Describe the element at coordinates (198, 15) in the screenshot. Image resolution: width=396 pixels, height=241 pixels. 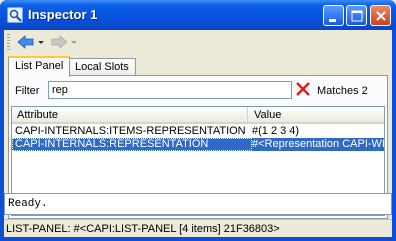
I see `title-bar: Inspector 1` at that location.